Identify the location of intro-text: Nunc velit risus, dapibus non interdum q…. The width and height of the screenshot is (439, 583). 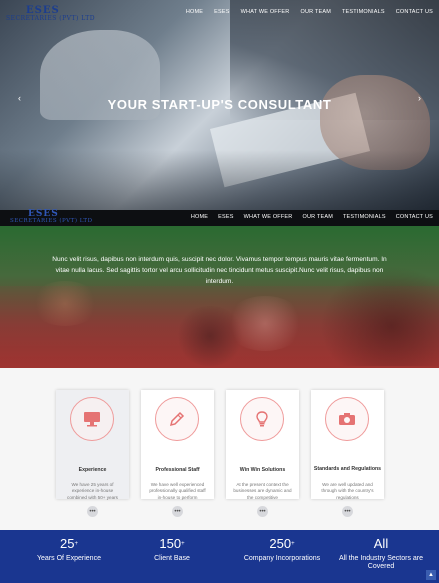
(219, 270).